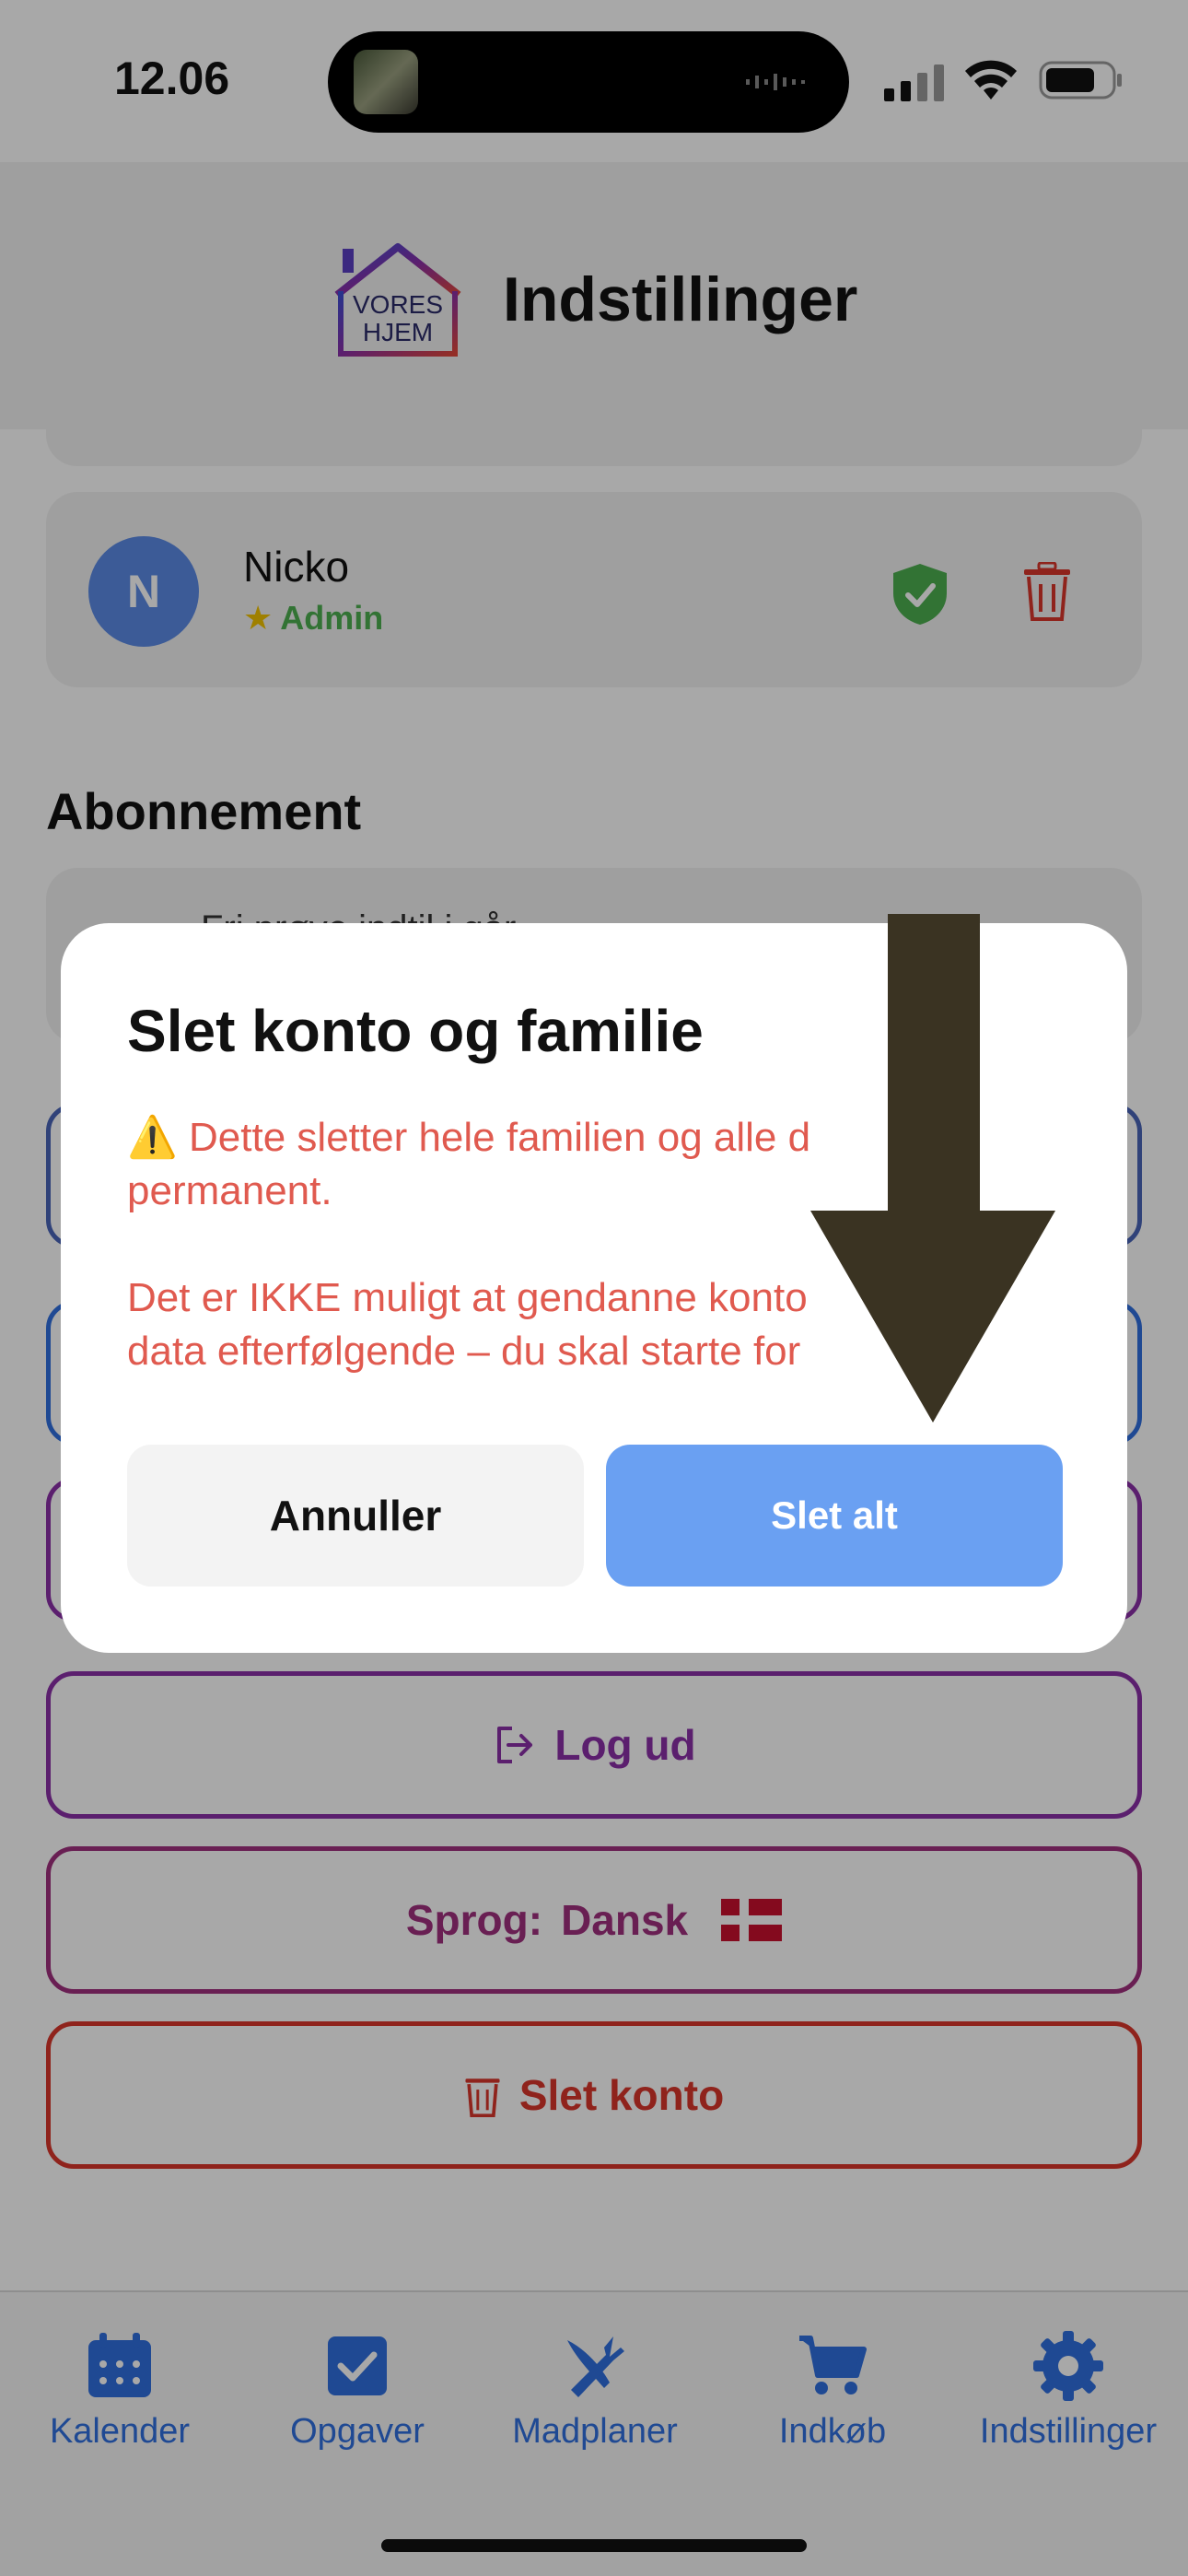 The image size is (1188, 2576). I want to click on dialog-line-4: data efterfølgende – du skal starte for, so click(464, 1351).